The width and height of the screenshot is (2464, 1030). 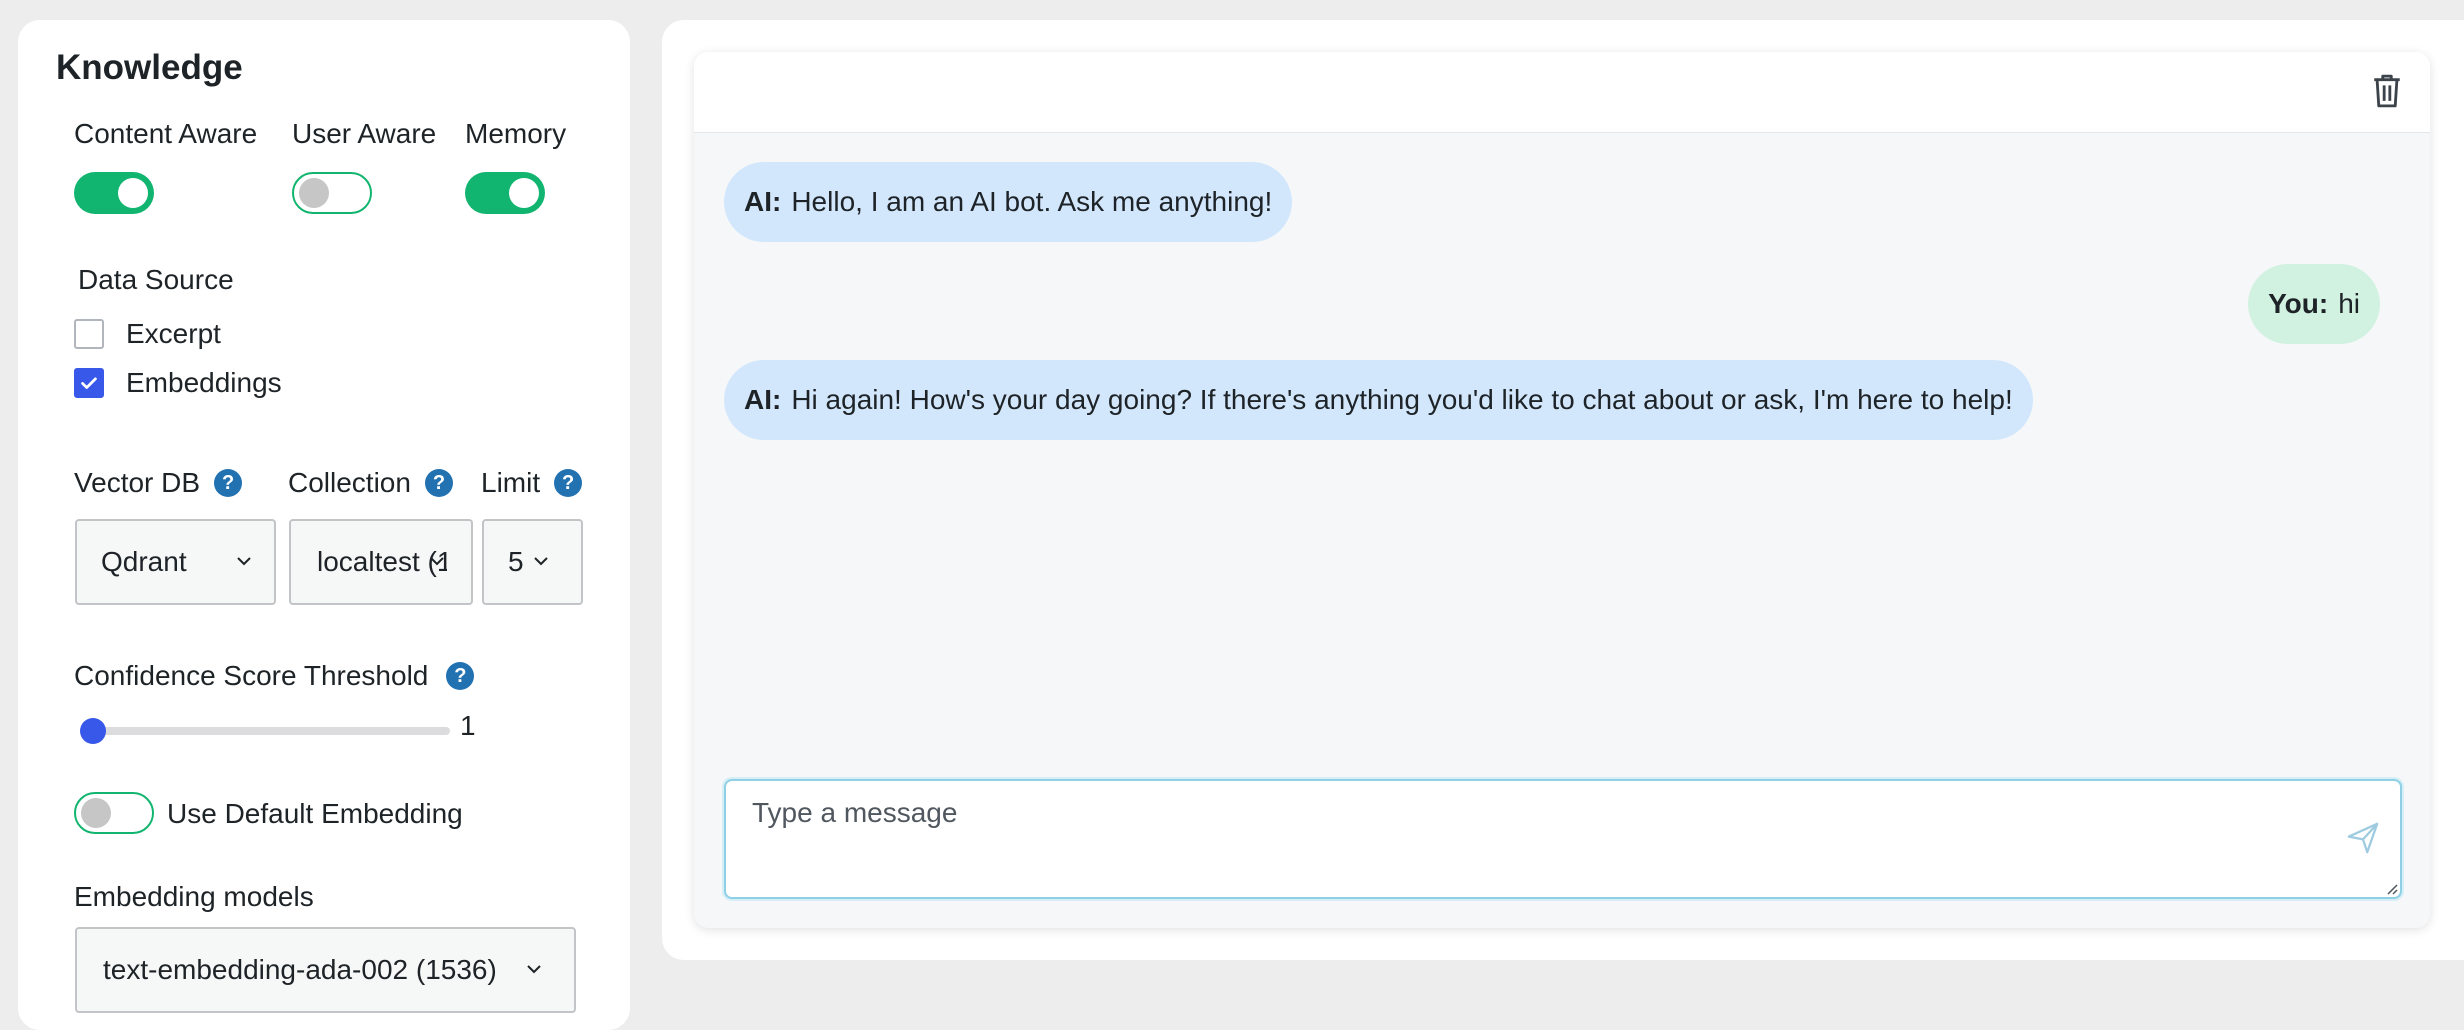 I want to click on chat-header, so click(x=1562, y=92).